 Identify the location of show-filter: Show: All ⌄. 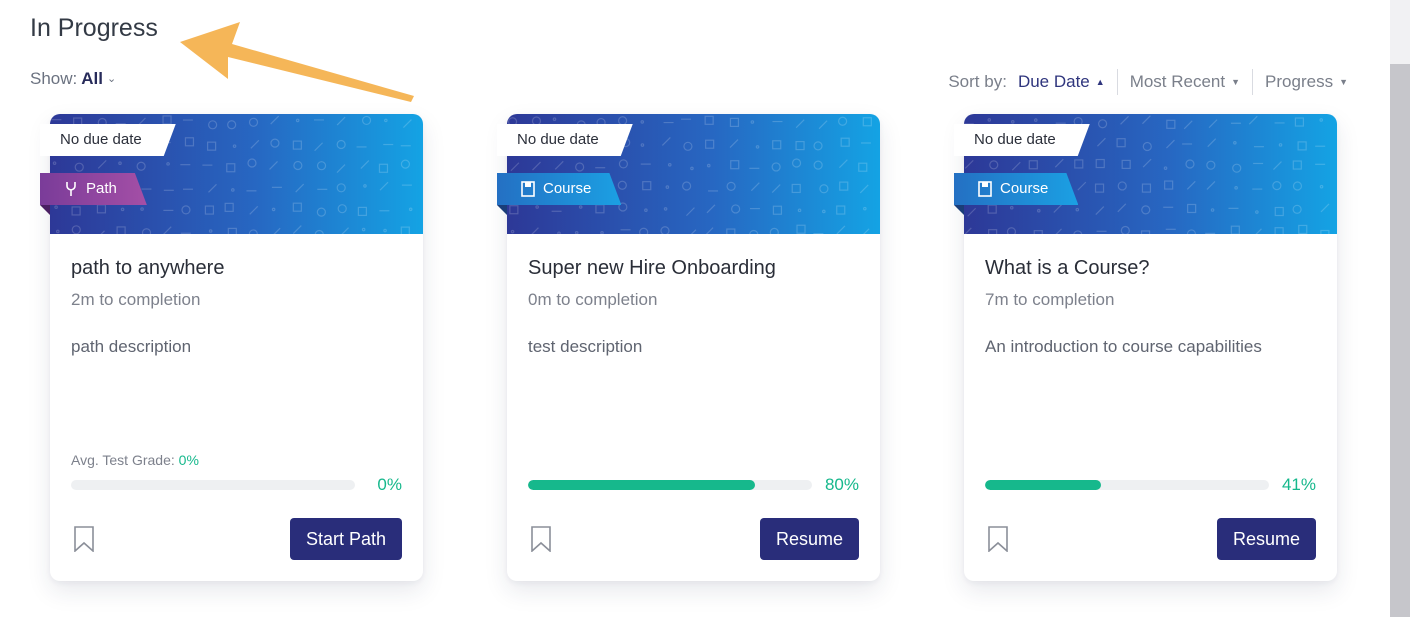
(73, 79).